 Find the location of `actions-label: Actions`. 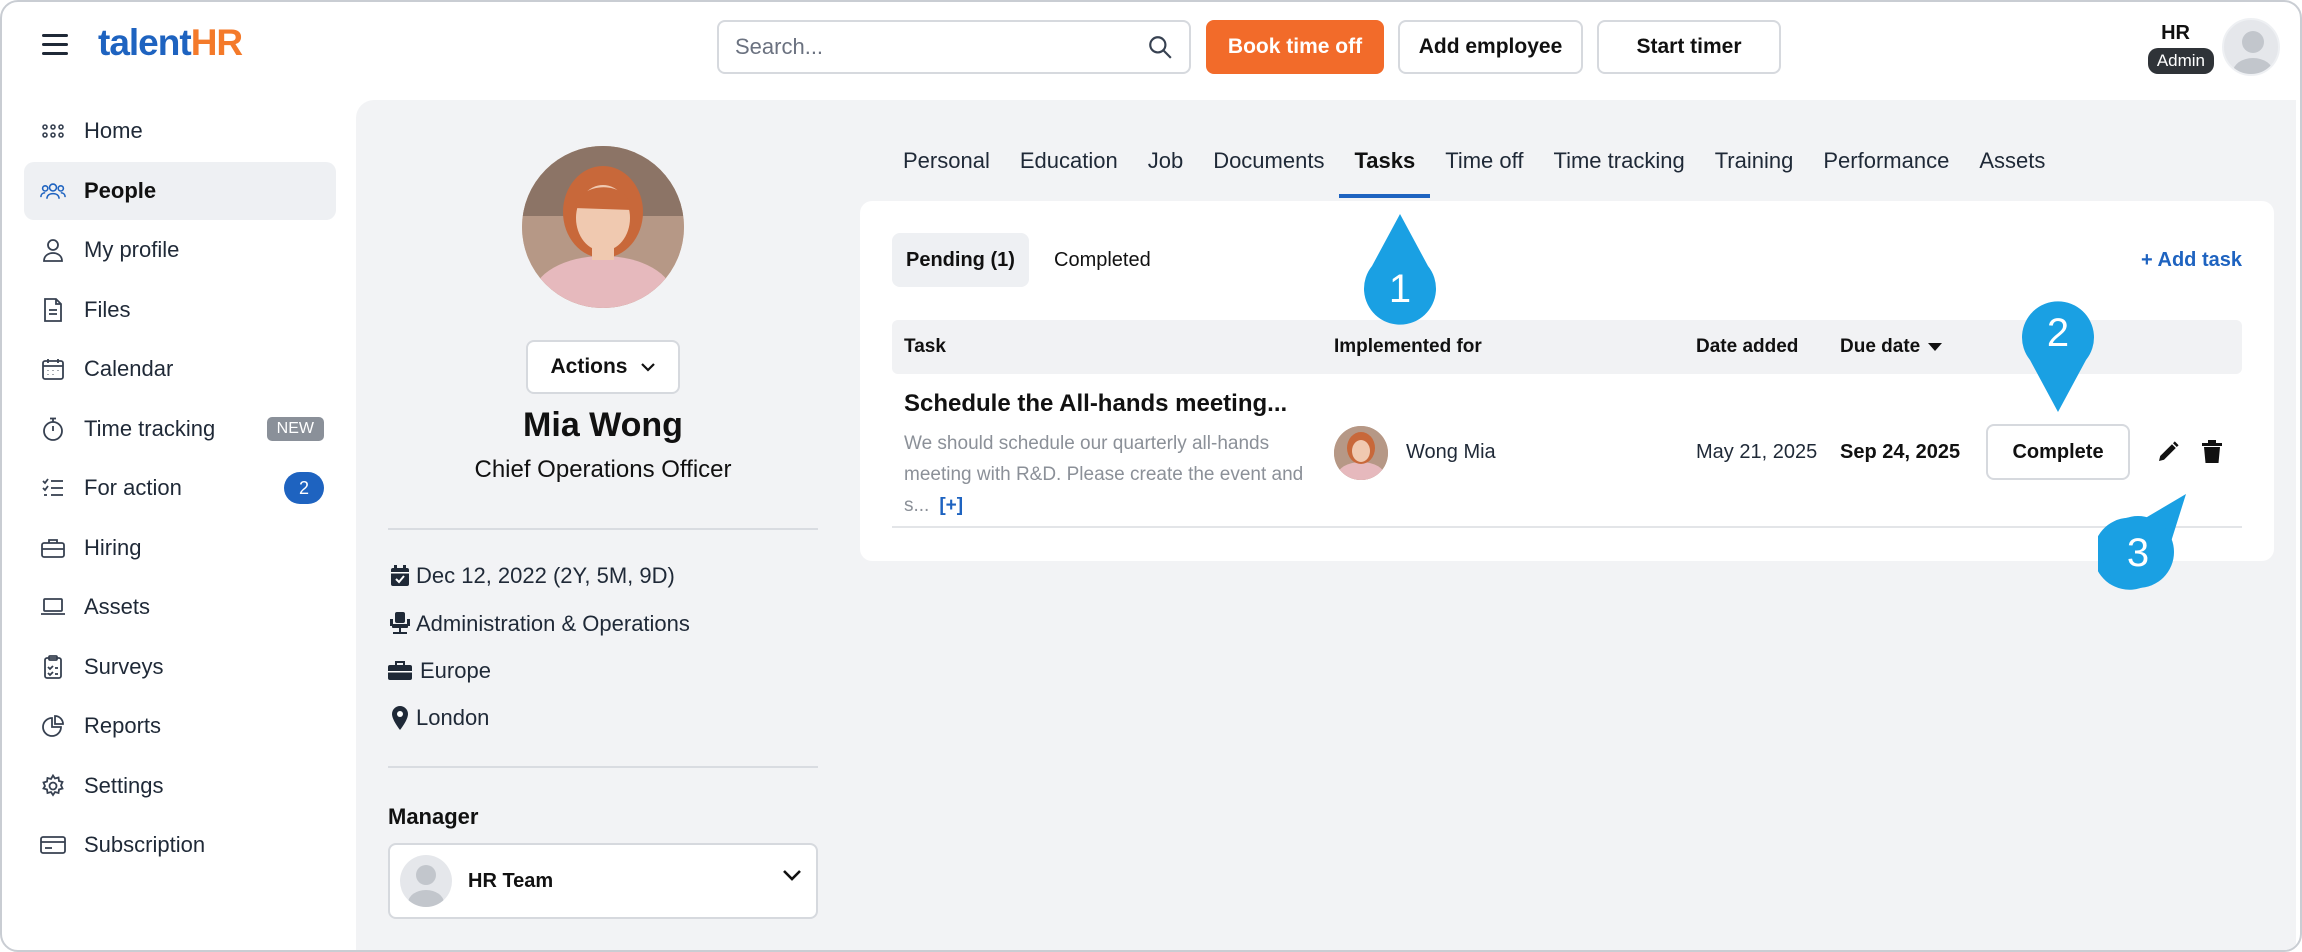

actions-label: Actions is located at coordinates (589, 366).